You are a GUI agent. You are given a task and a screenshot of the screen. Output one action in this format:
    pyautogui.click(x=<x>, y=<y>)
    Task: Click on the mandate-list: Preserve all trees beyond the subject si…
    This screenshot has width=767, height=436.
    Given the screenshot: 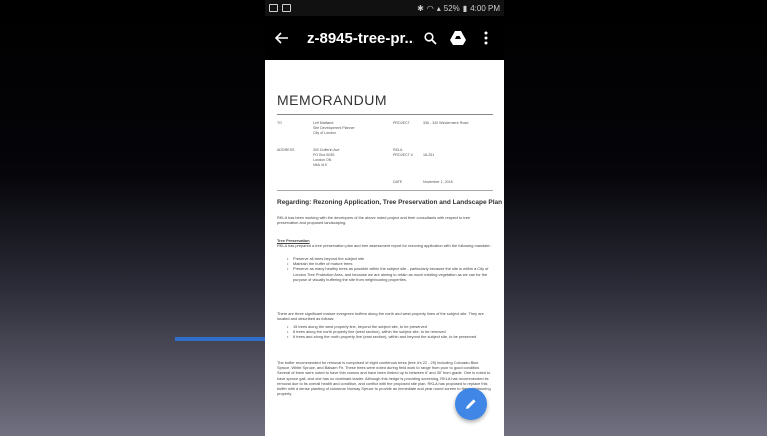 What is the action you would take?
    pyautogui.click(x=389, y=269)
    